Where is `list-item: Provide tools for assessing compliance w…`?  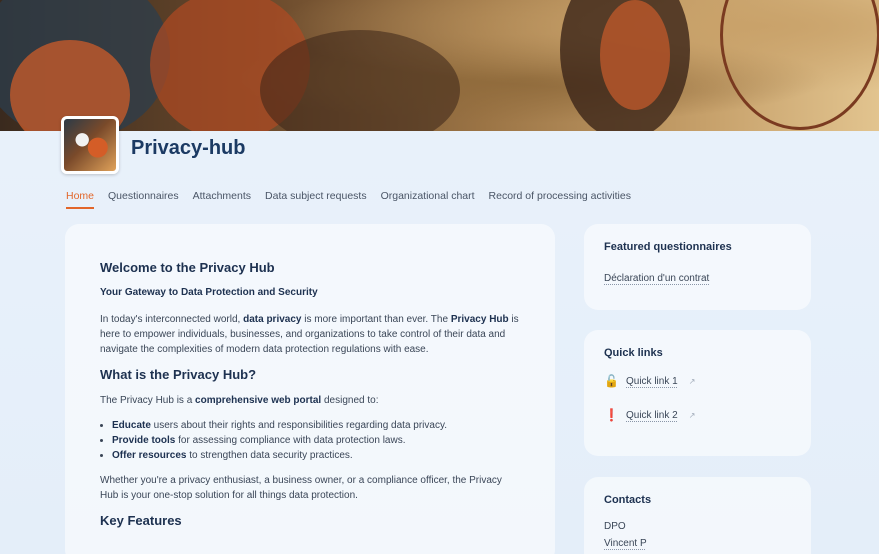
list-item: Provide tools for assessing compliance w… is located at coordinates (316, 440).